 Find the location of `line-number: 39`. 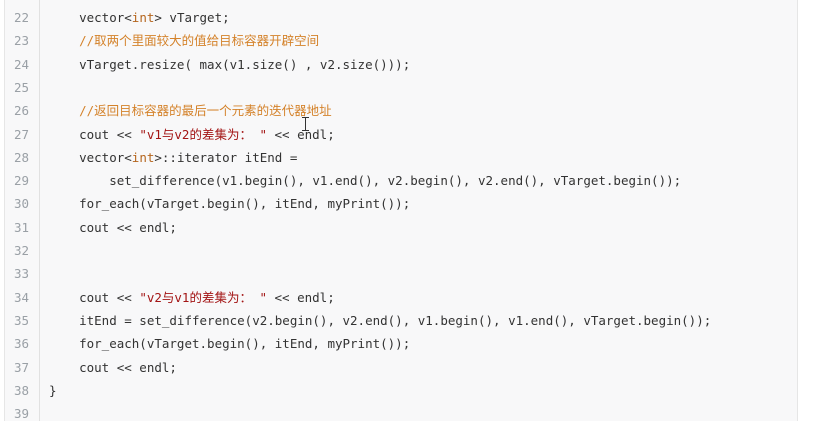

line-number: 39 is located at coordinates (21, 413).